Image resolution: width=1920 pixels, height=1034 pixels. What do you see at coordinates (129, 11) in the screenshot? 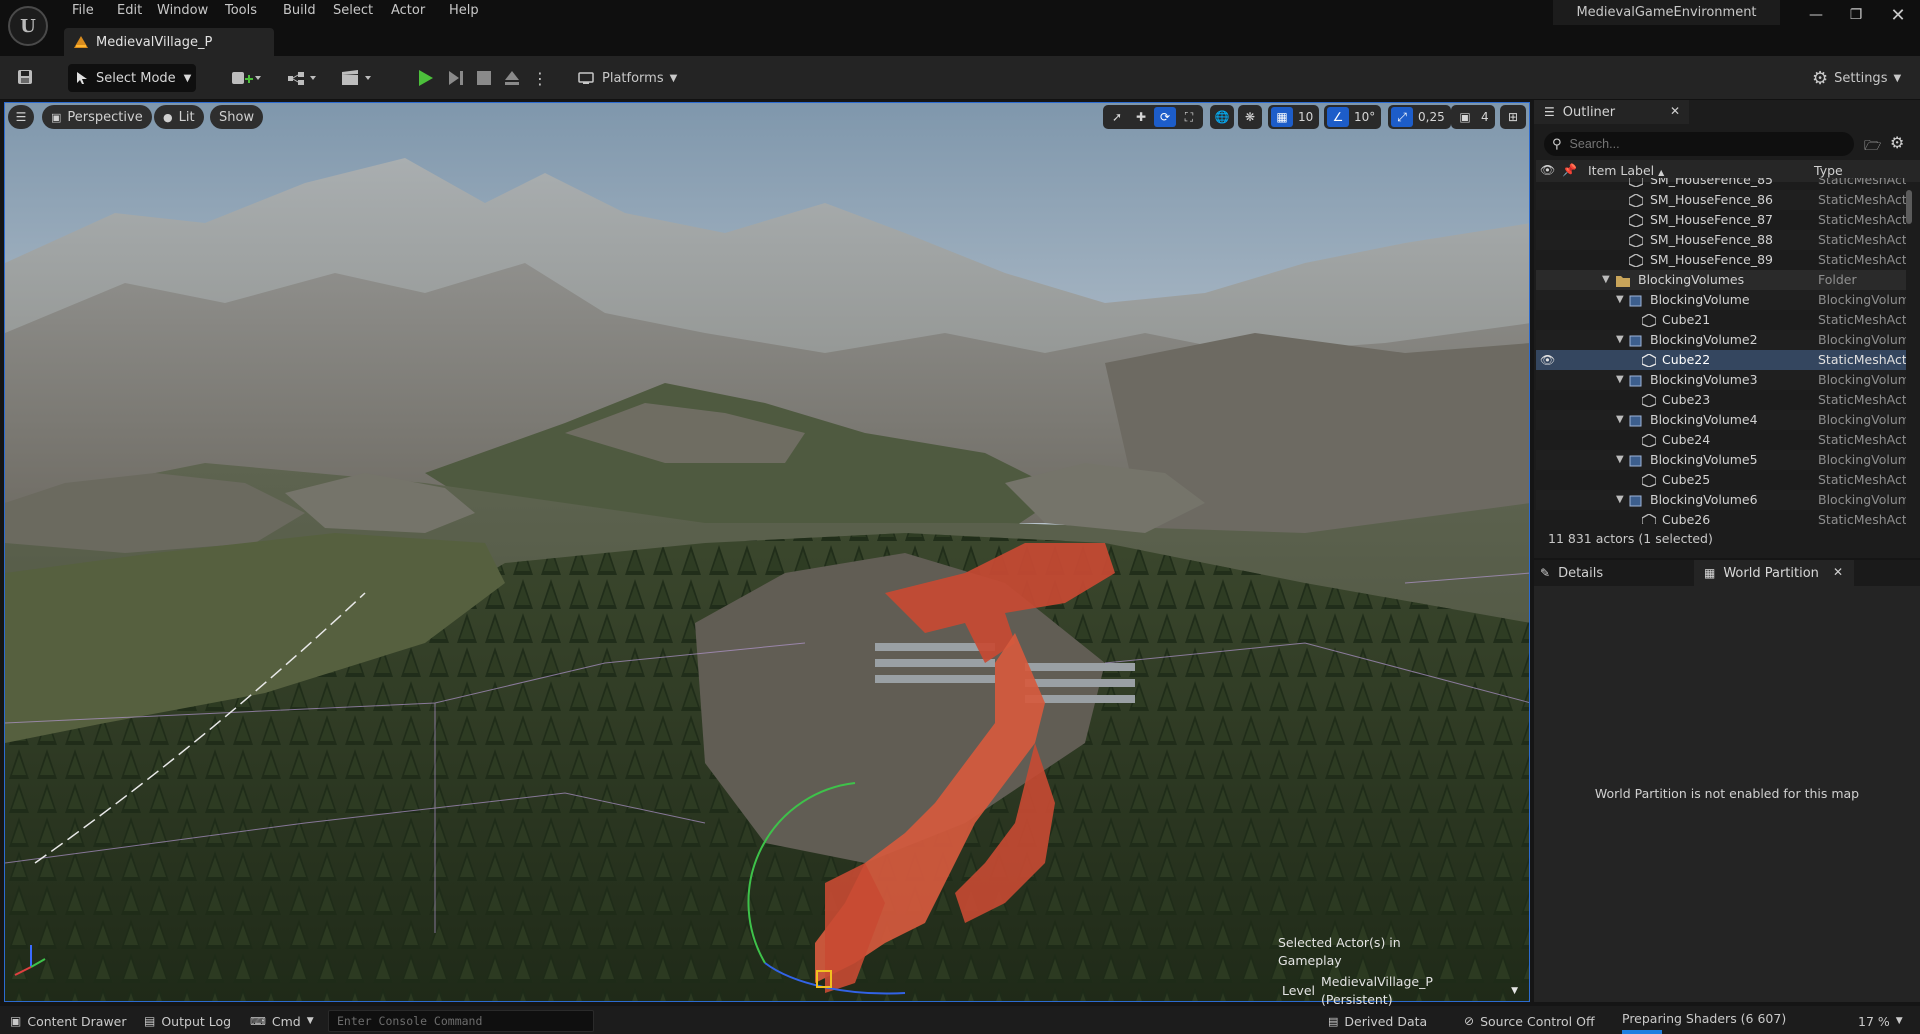
I see `menu-edit: Edit` at bounding box center [129, 11].